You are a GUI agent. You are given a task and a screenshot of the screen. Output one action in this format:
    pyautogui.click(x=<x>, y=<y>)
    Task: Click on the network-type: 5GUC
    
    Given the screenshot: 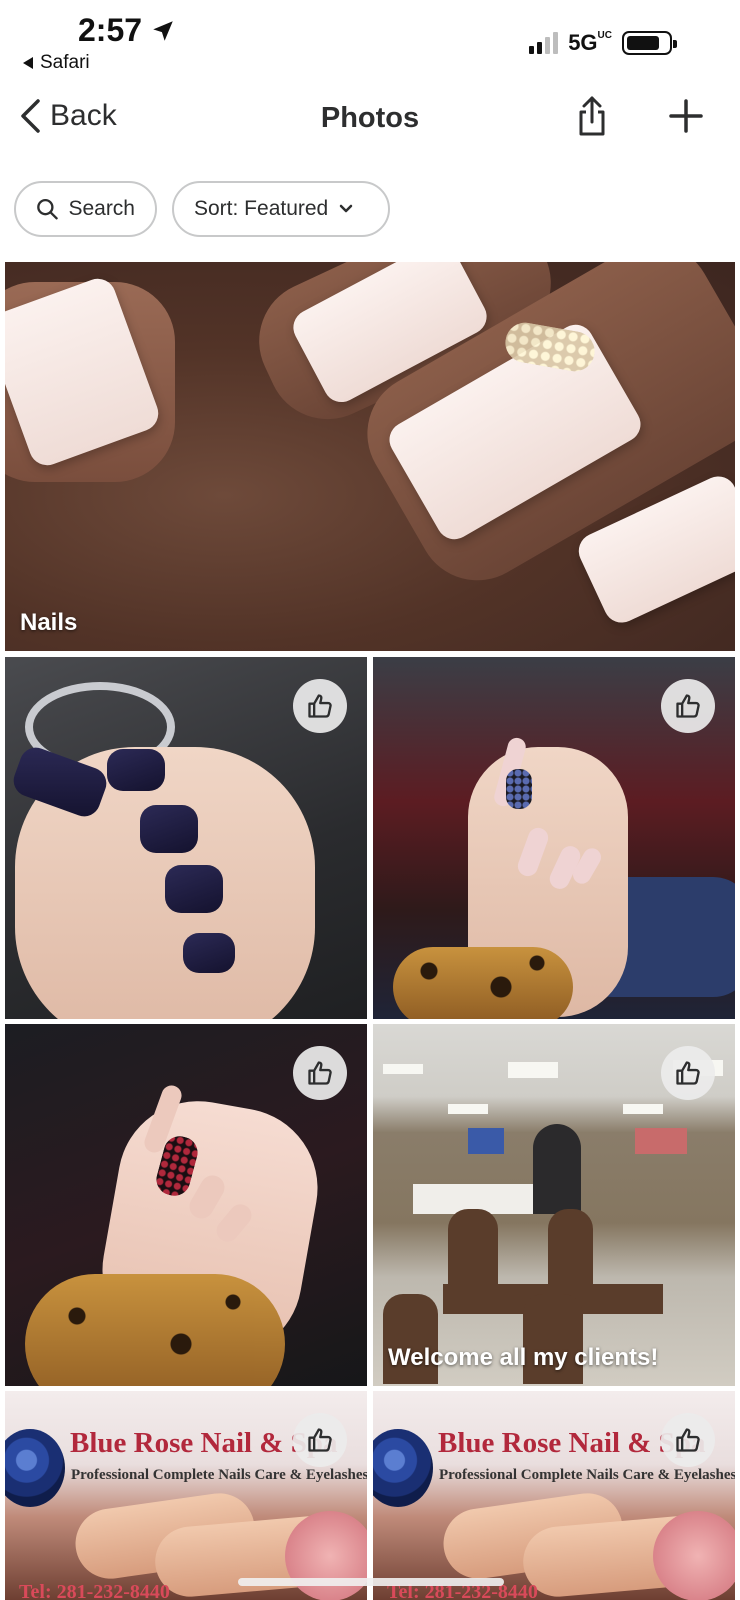 What is the action you would take?
    pyautogui.click(x=590, y=42)
    